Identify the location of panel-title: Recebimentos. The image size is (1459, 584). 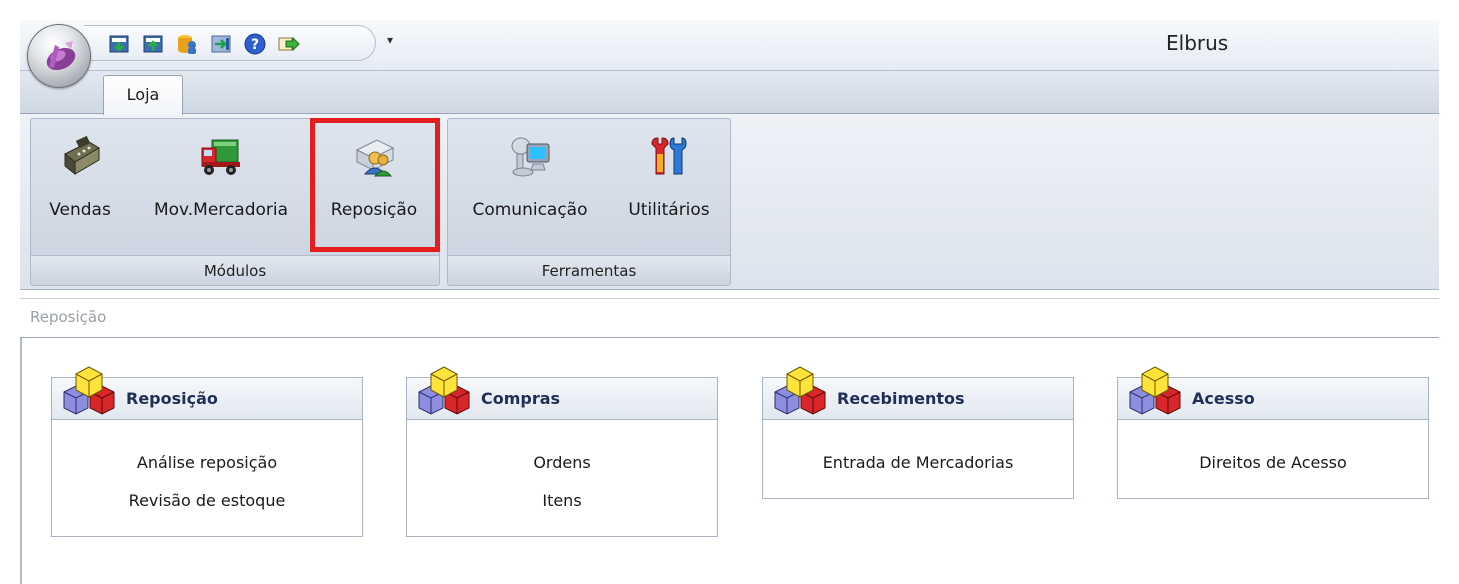
(901, 398).